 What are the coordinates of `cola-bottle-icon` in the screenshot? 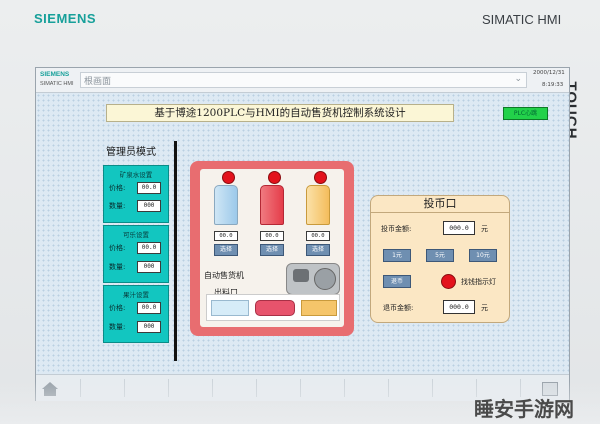 It's located at (272, 205).